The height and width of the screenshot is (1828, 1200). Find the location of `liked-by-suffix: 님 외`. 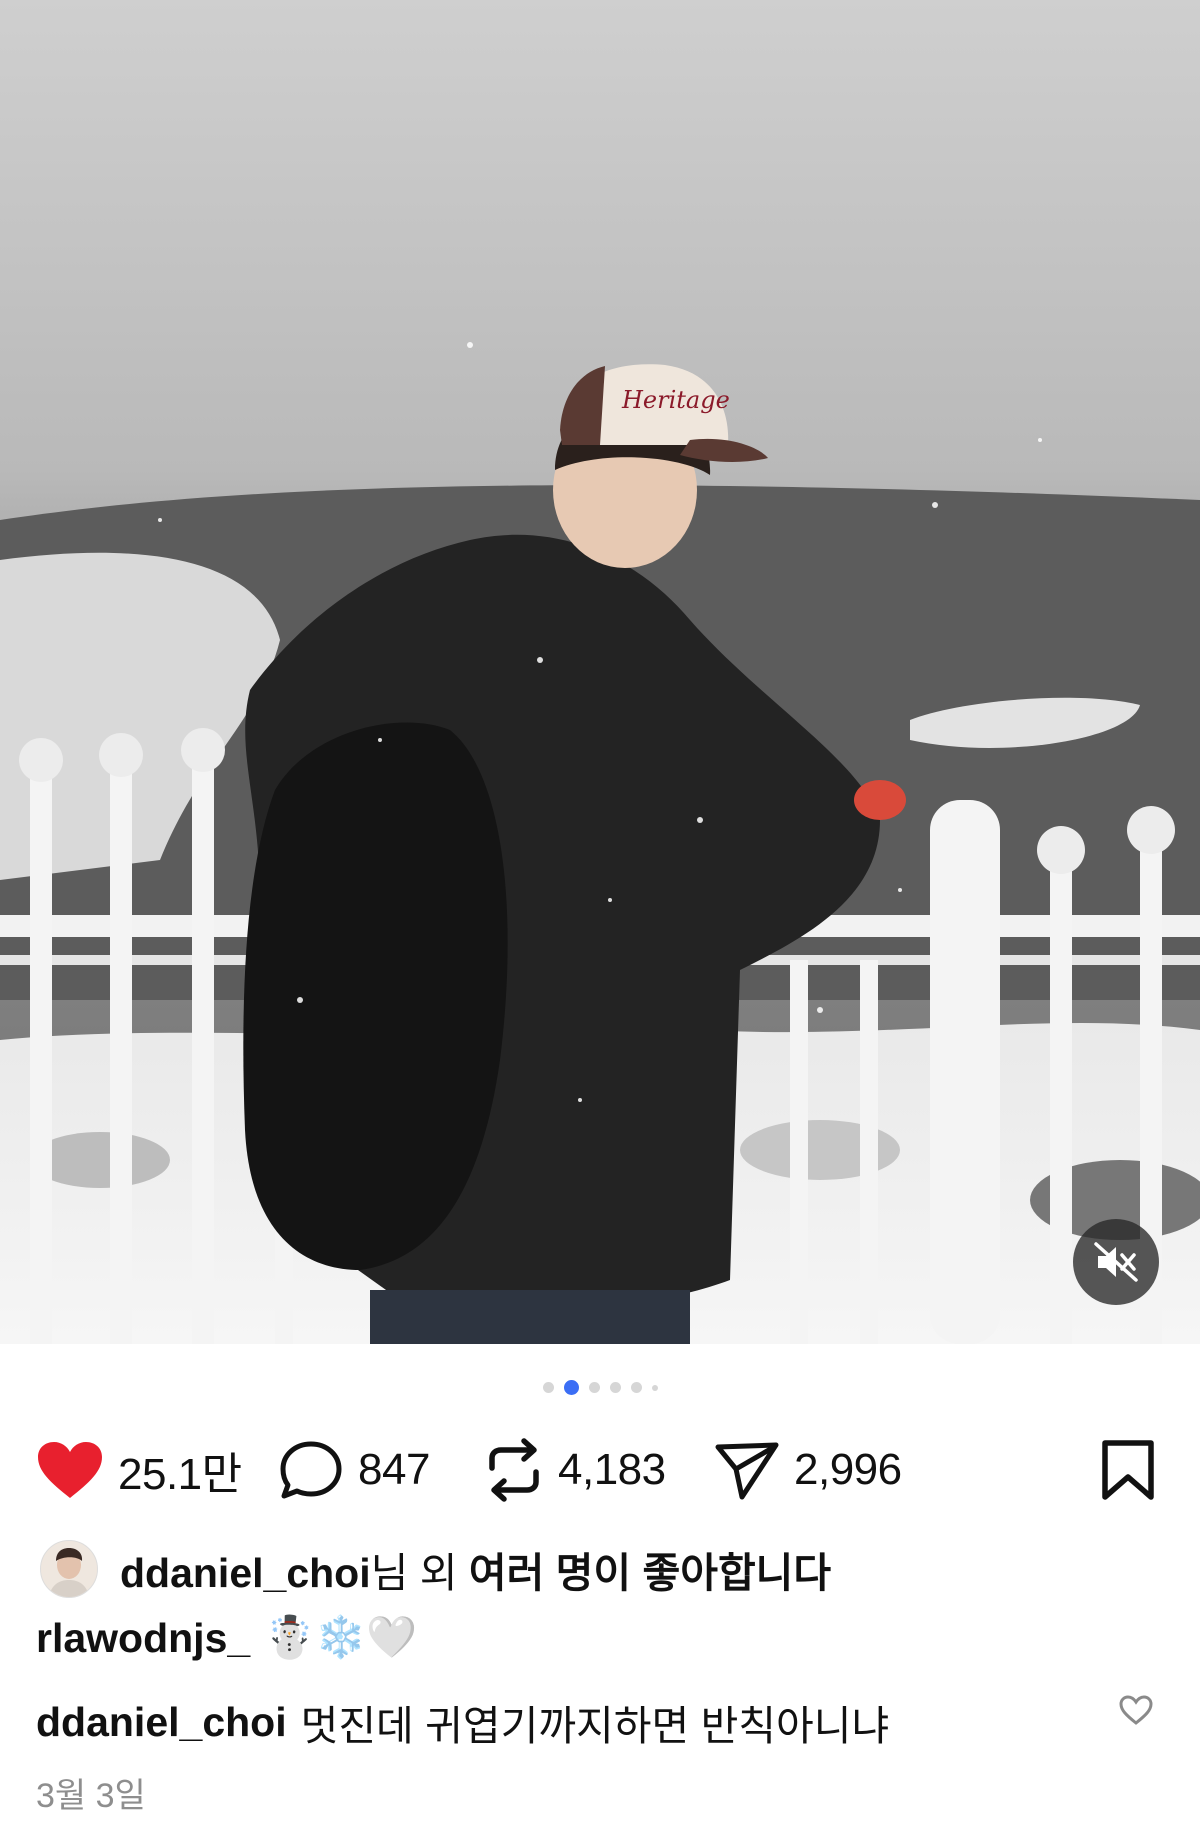

liked-by-suffix: 님 외 is located at coordinates (419, 1573).